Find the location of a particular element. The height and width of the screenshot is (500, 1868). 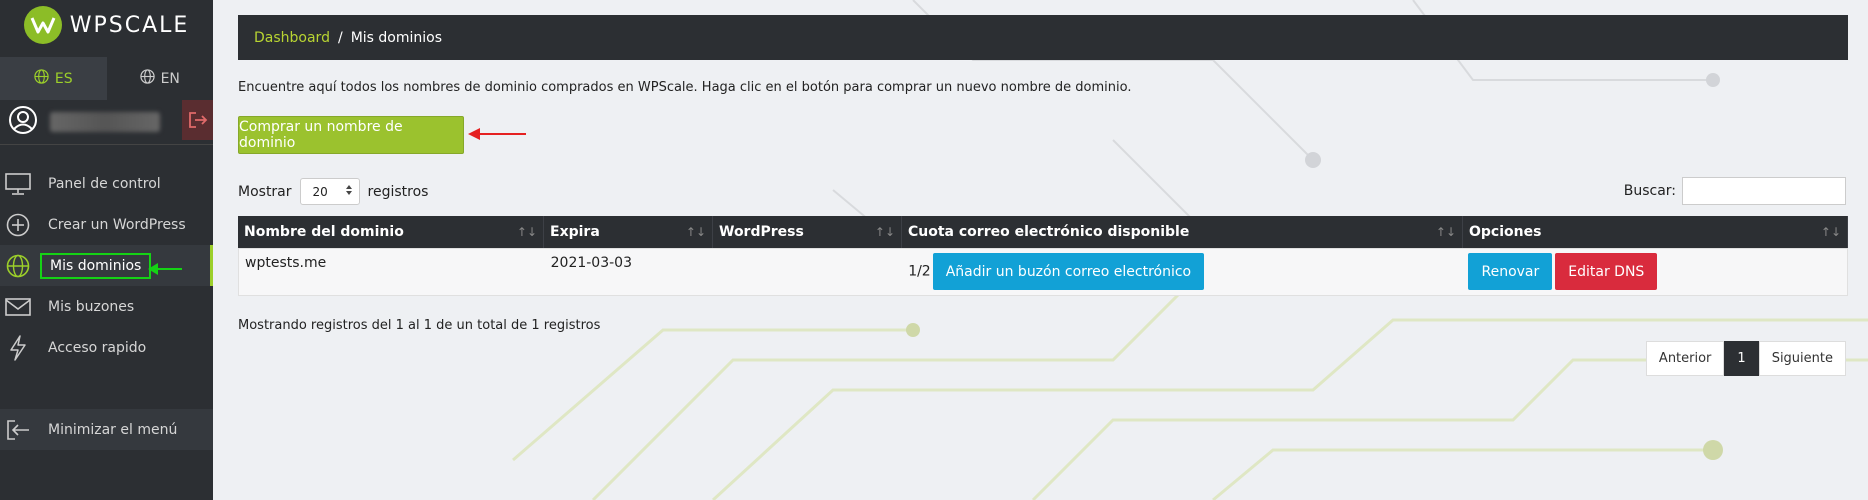

brand-name: WPSCALE is located at coordinates (129, 25).